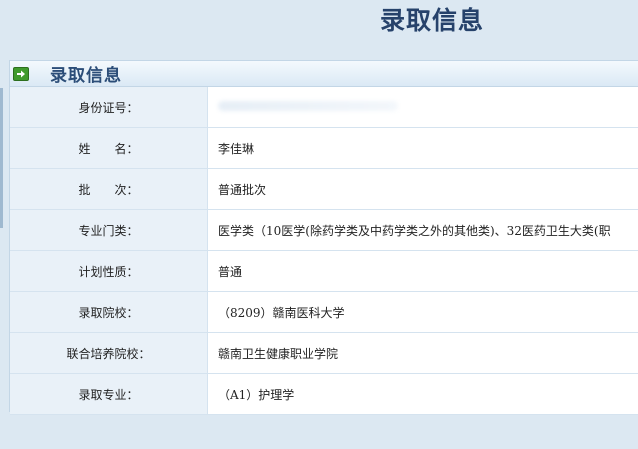  I want to click on row-value-plan-type: 普通, so click(422, 271).